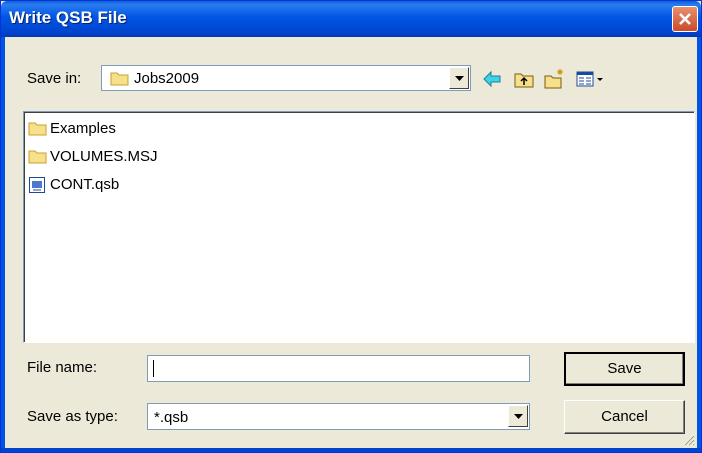  I want to click on window-frame-left, so click(3, 244).